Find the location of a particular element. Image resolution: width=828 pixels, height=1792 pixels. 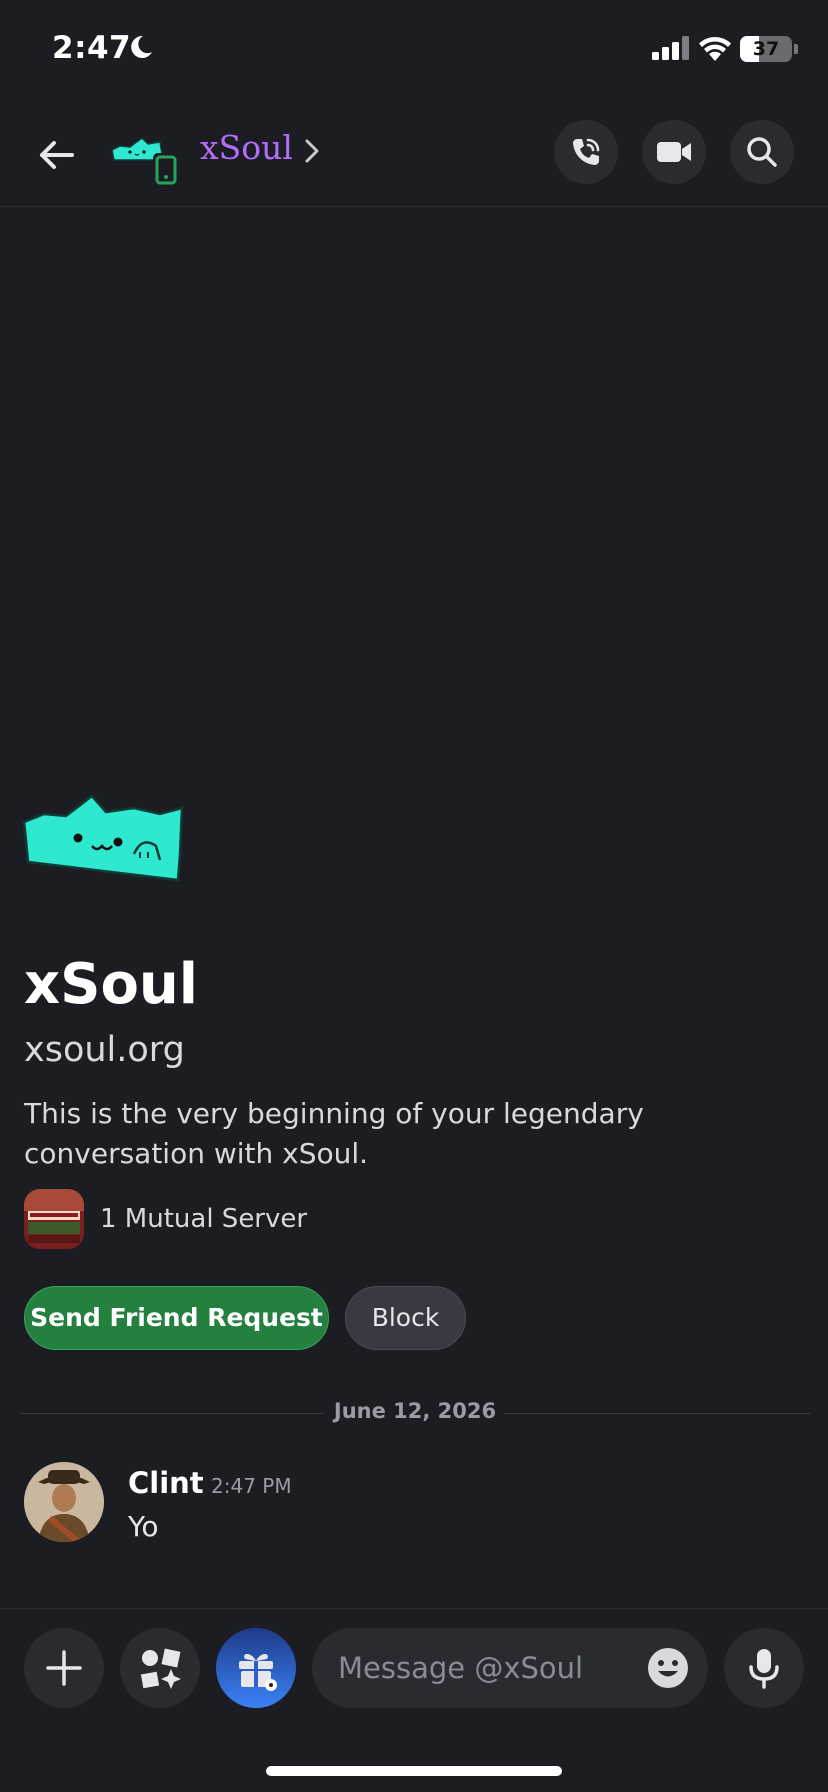

search-icon is located at coordinates (762, 152).